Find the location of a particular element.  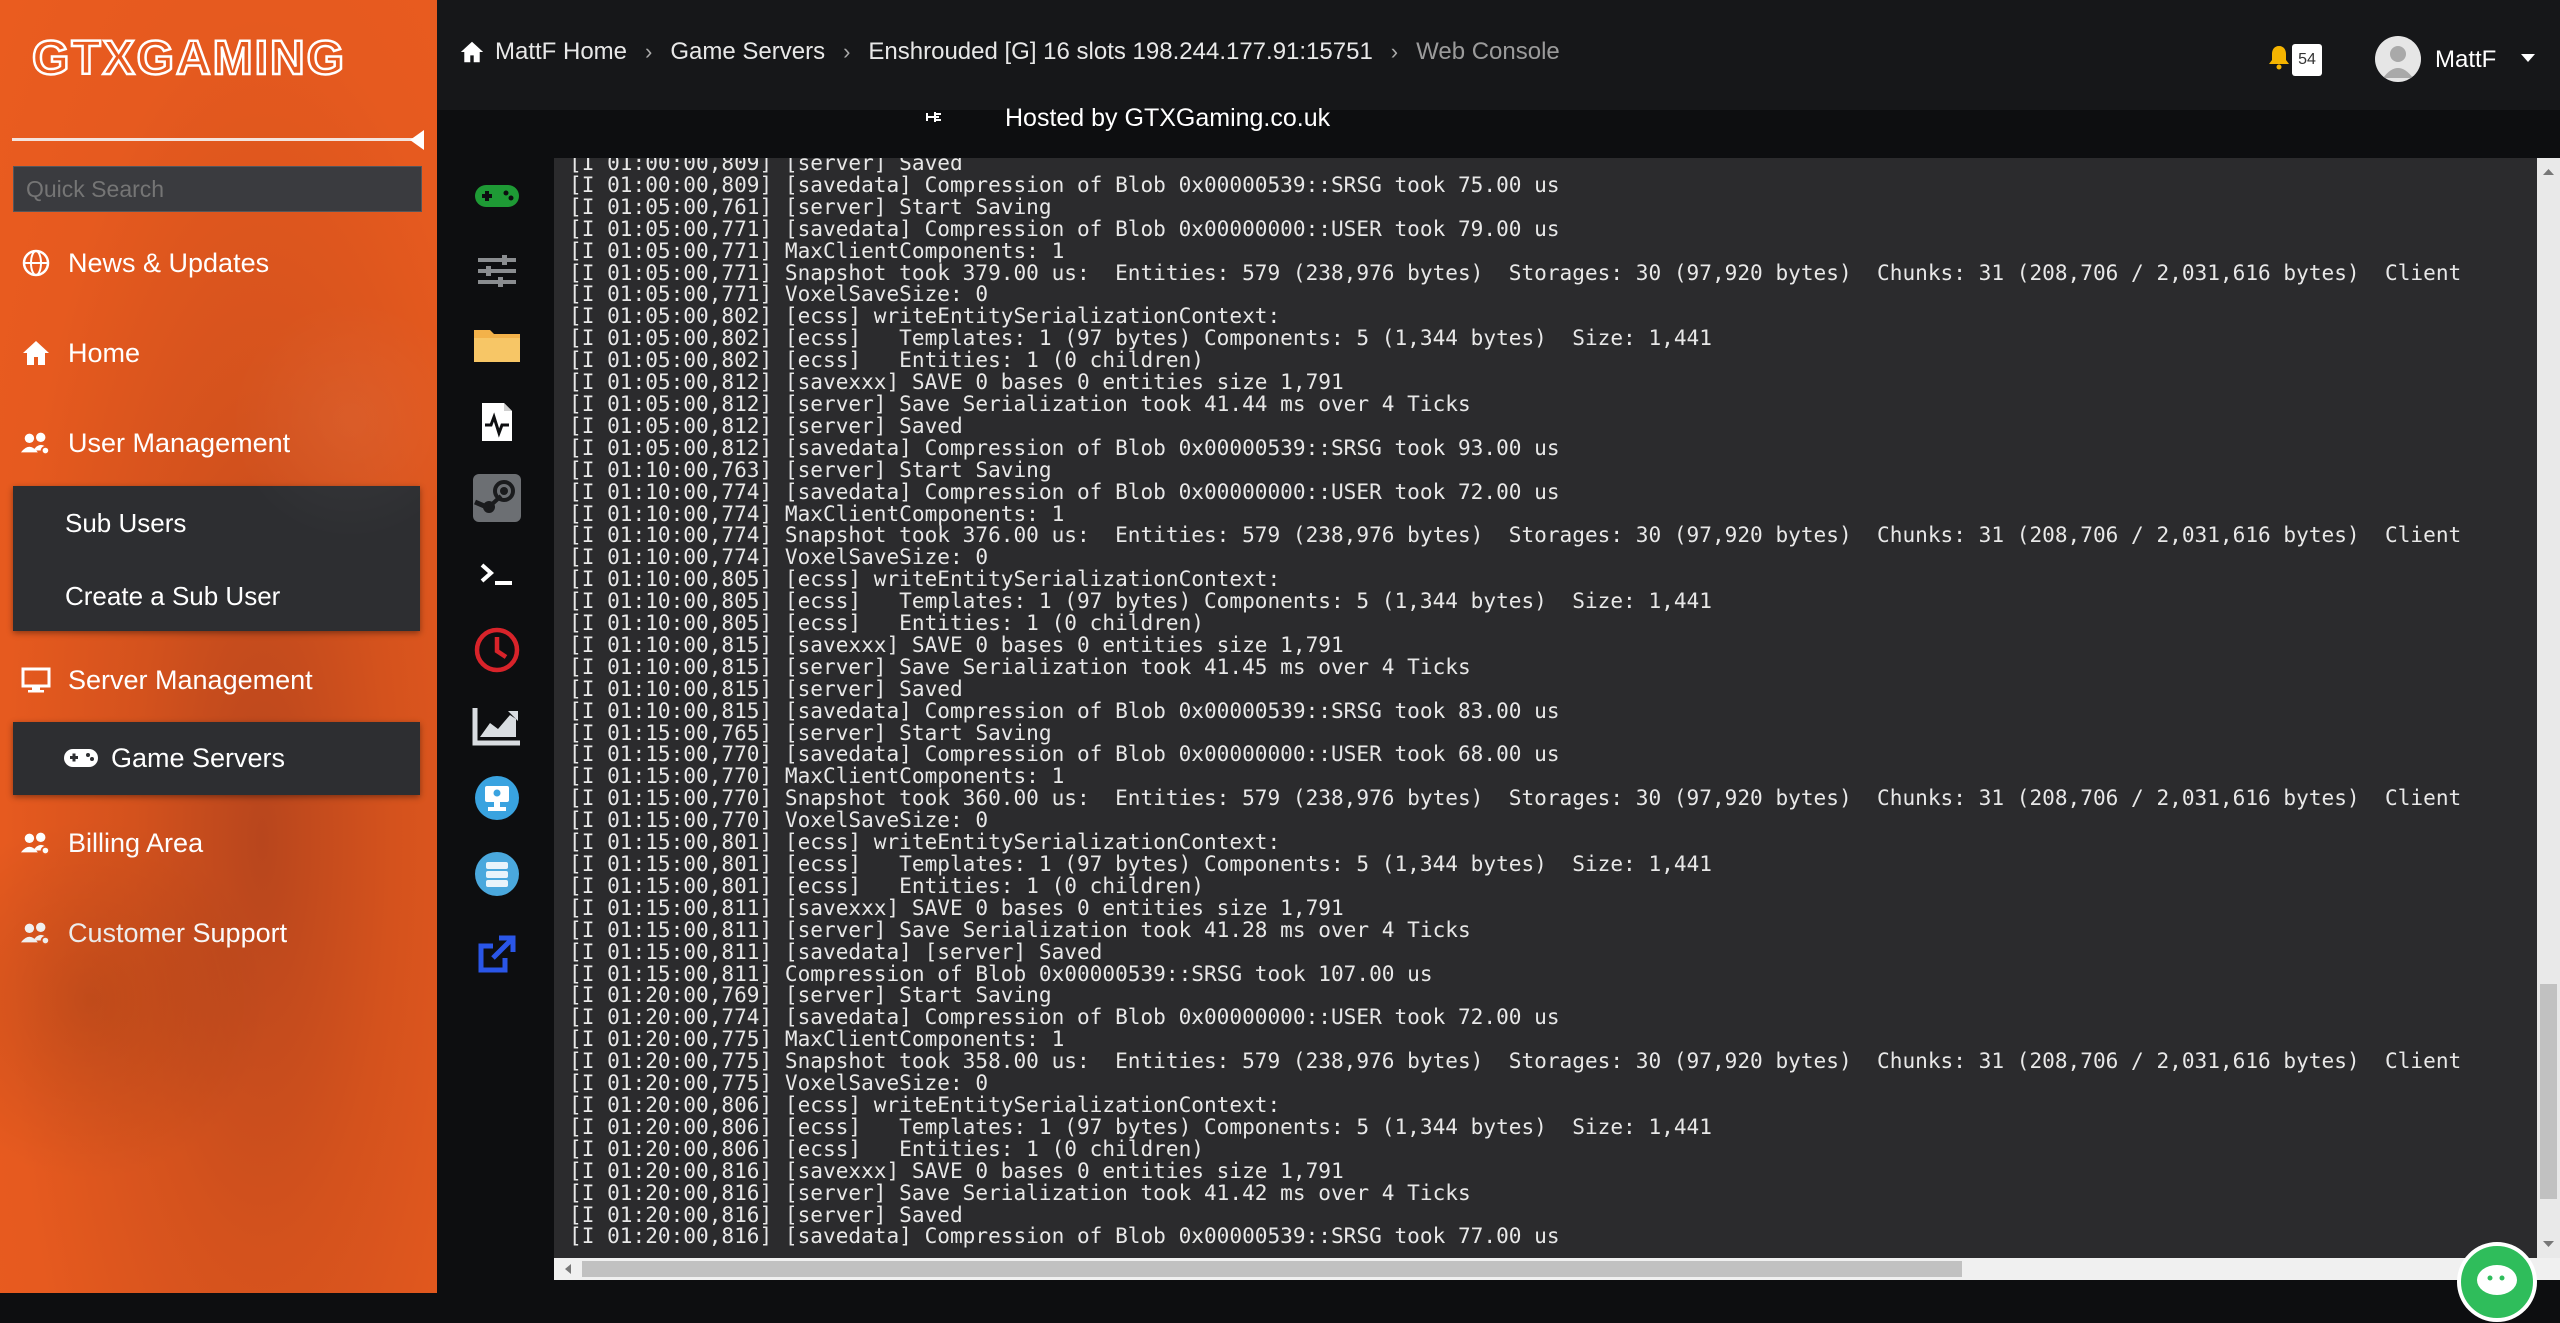

caret-down-icon is located at coordinates (2528, 58).